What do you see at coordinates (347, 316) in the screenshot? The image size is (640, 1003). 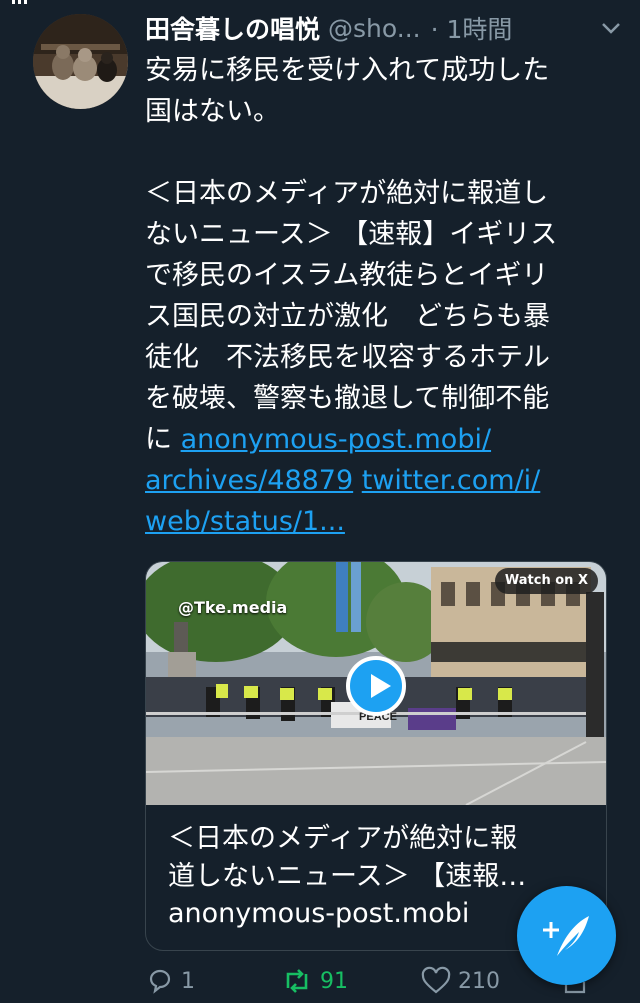 I see `tweet-line: ス国民の対立が激化 どちらも暴` at bounding box center [347, 316].